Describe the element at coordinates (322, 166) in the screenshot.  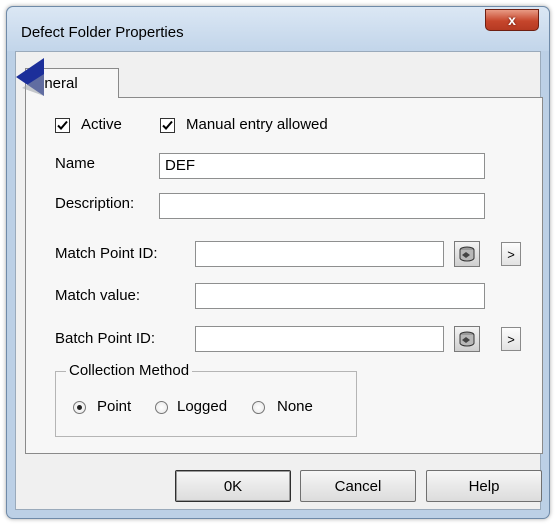
I see `name-field: DEF` at that location.